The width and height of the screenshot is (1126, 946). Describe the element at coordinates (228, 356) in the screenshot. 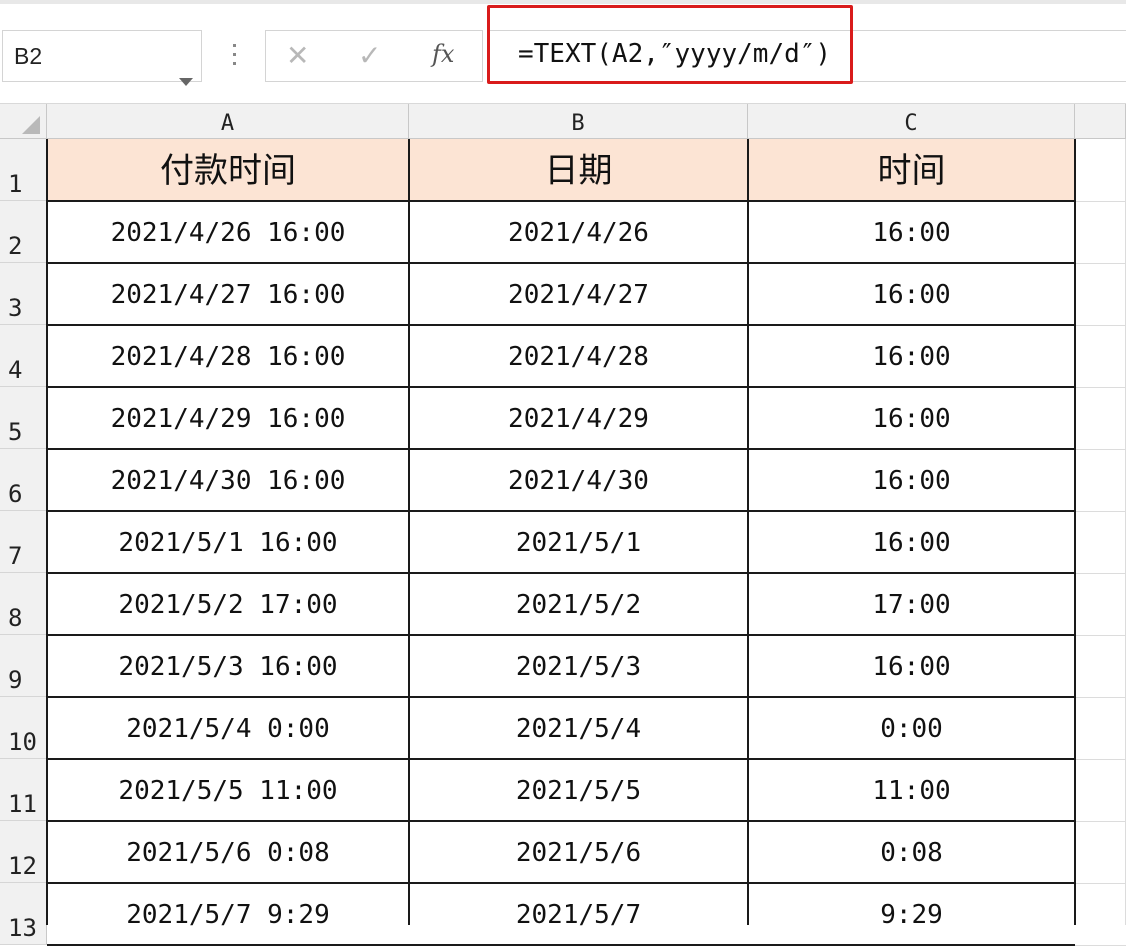

I see `cell-a4: 2021/4/28 16:00` at that location.